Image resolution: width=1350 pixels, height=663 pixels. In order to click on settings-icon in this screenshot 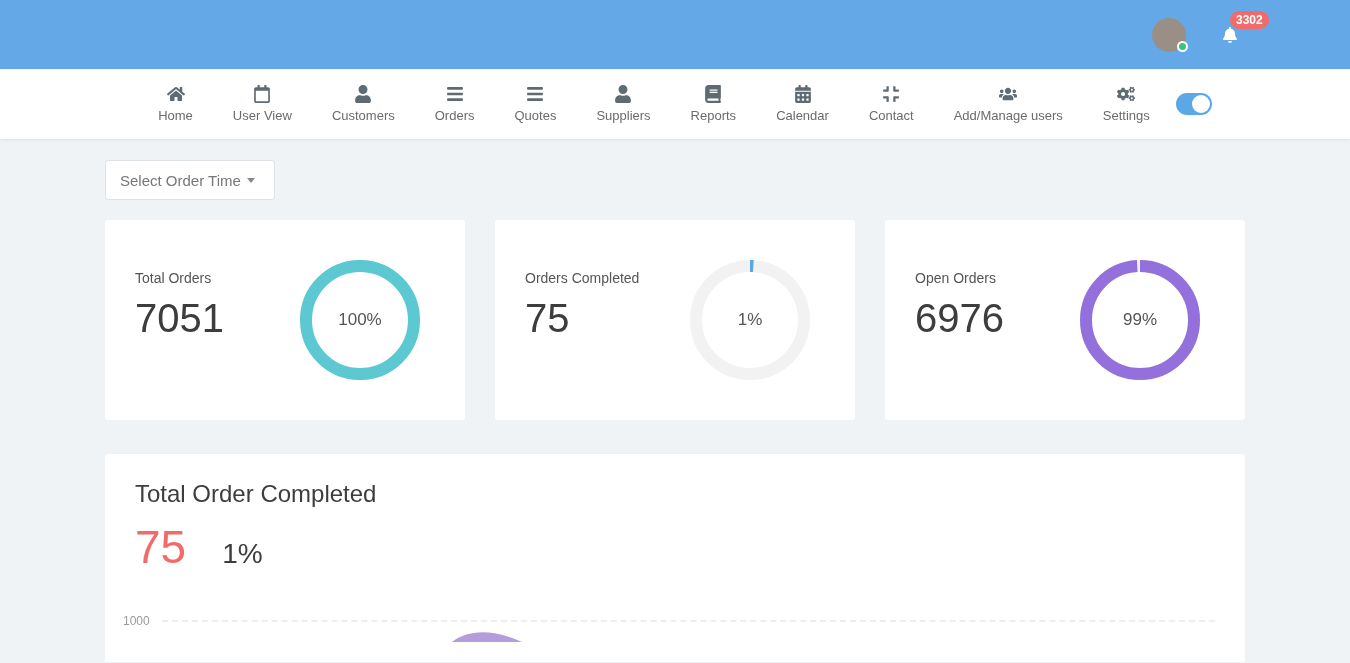, I will do `click(1126, 94)`.